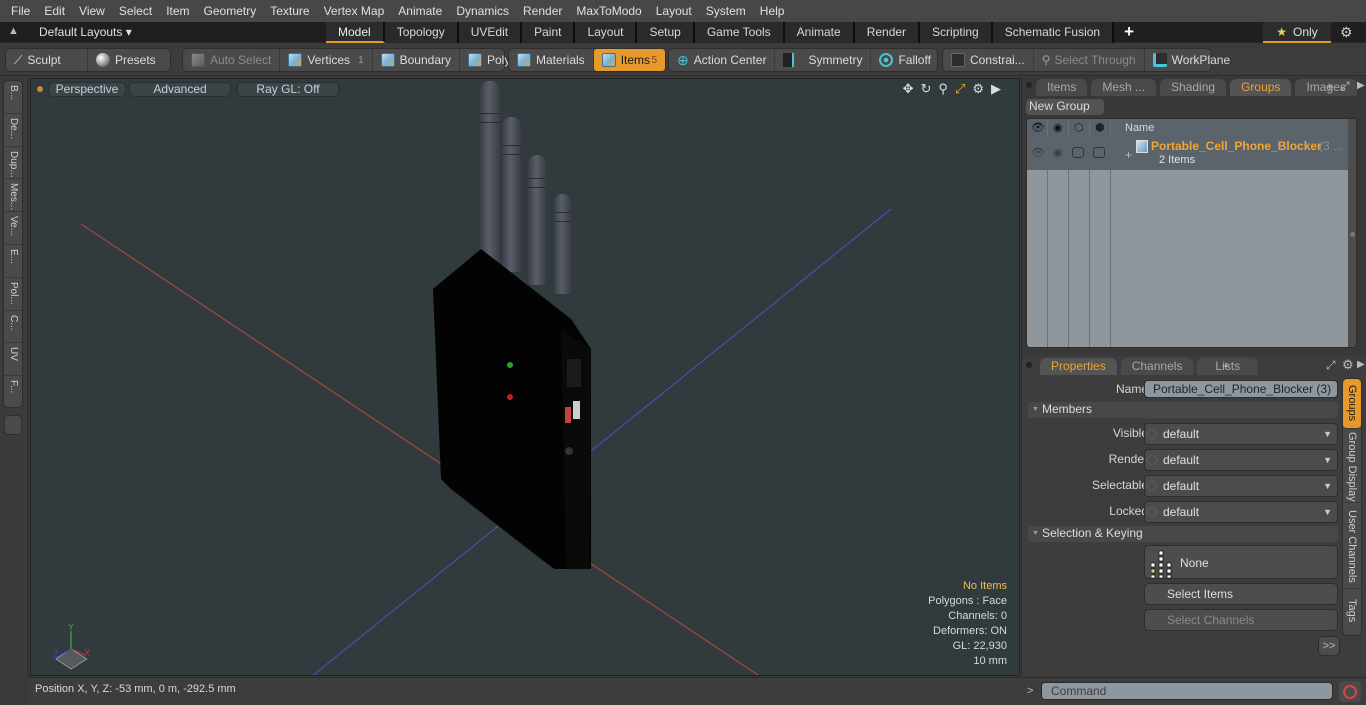 The height and width of the screenshot is (705, 1366). What do you see at coordinates (542, 11) in the screenshot?
I see `menu-render: Render` at bounding box center [542, 11].